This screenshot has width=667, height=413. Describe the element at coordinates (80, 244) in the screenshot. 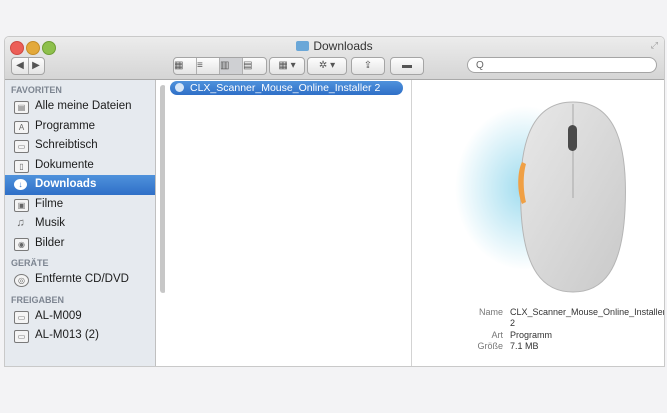

I see `sidebar-item-bilder: ◉ Bilder` at that location.